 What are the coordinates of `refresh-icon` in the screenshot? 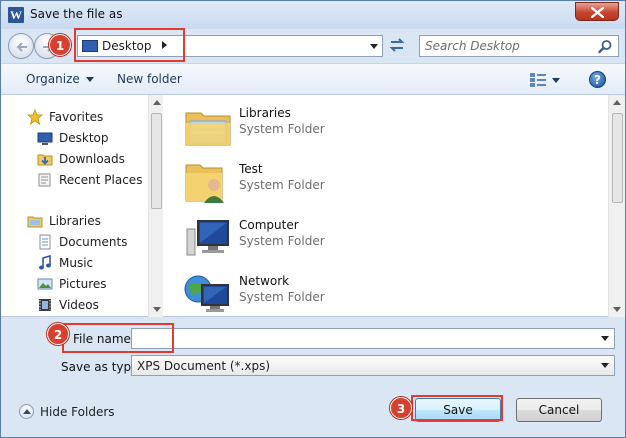 It's located at (397, 45).